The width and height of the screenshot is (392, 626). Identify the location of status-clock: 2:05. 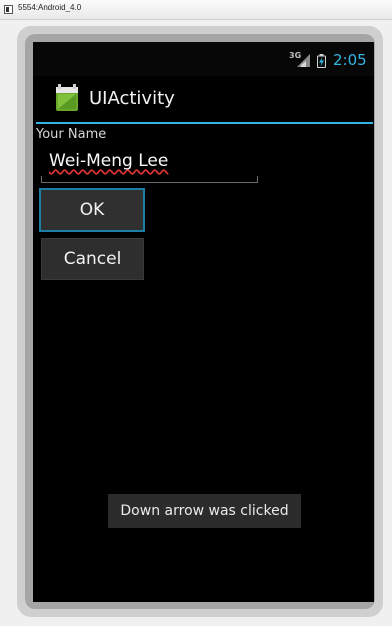
(350, 60).